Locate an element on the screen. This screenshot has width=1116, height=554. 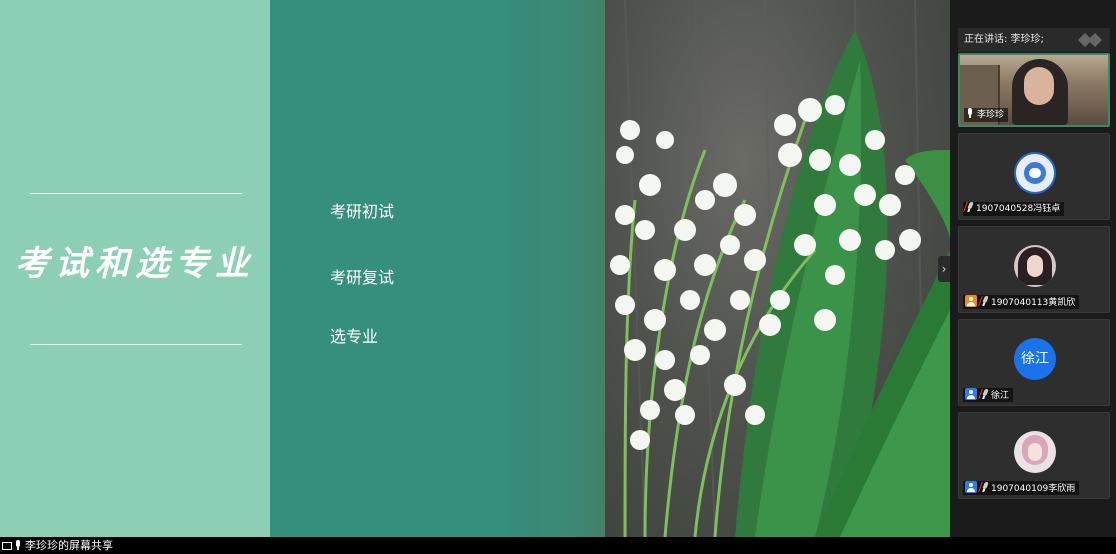
participant-label: 1907040113黄凯欣 is located at coordinates (1021, 302).